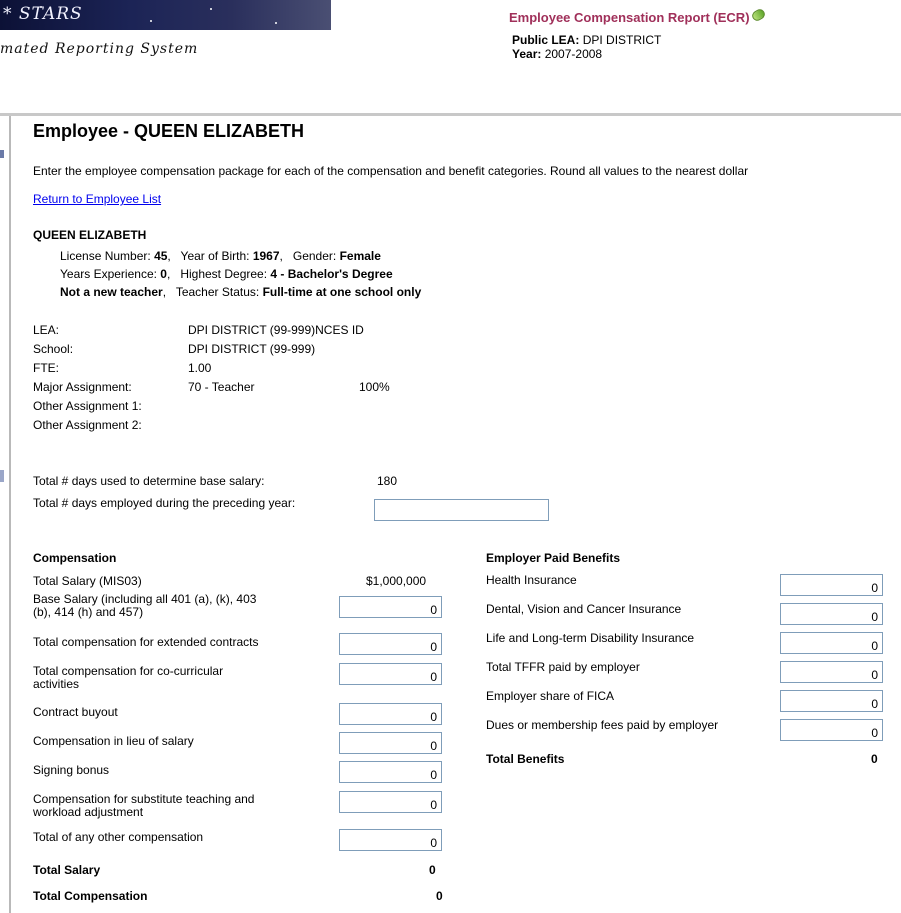 Image resolution: width=901 pixels, height=913 pixels. What do you see at coordinates (165, 15) in the screenshot?
I see `stars-banner: * STARS` at bounding box center [165, 15].